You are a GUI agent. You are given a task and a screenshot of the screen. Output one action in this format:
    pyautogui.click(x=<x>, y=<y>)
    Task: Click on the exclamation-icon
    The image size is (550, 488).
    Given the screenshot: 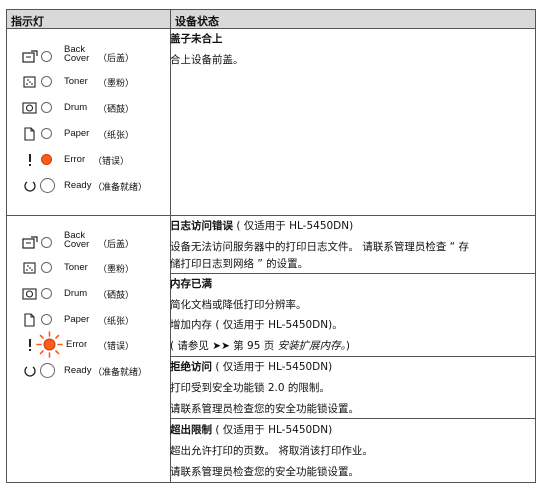 What is the action you would take?
    pyautogui.click(x=30, y=160)
    